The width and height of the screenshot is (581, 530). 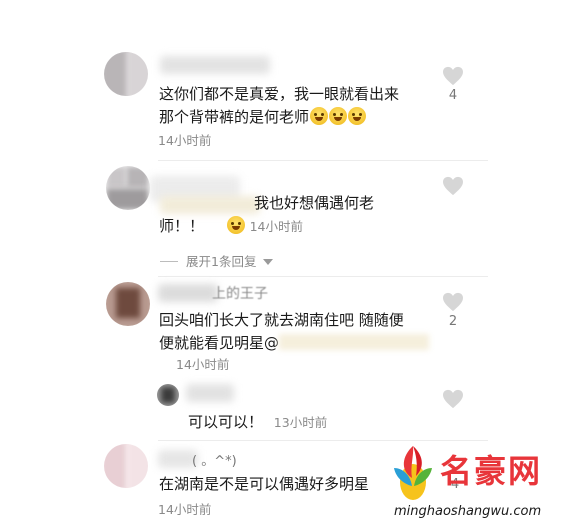 What do you see at coordinates (210, 393) in the screenshot?
I see `reply-username-blurred` at bounding box center [210, 393].